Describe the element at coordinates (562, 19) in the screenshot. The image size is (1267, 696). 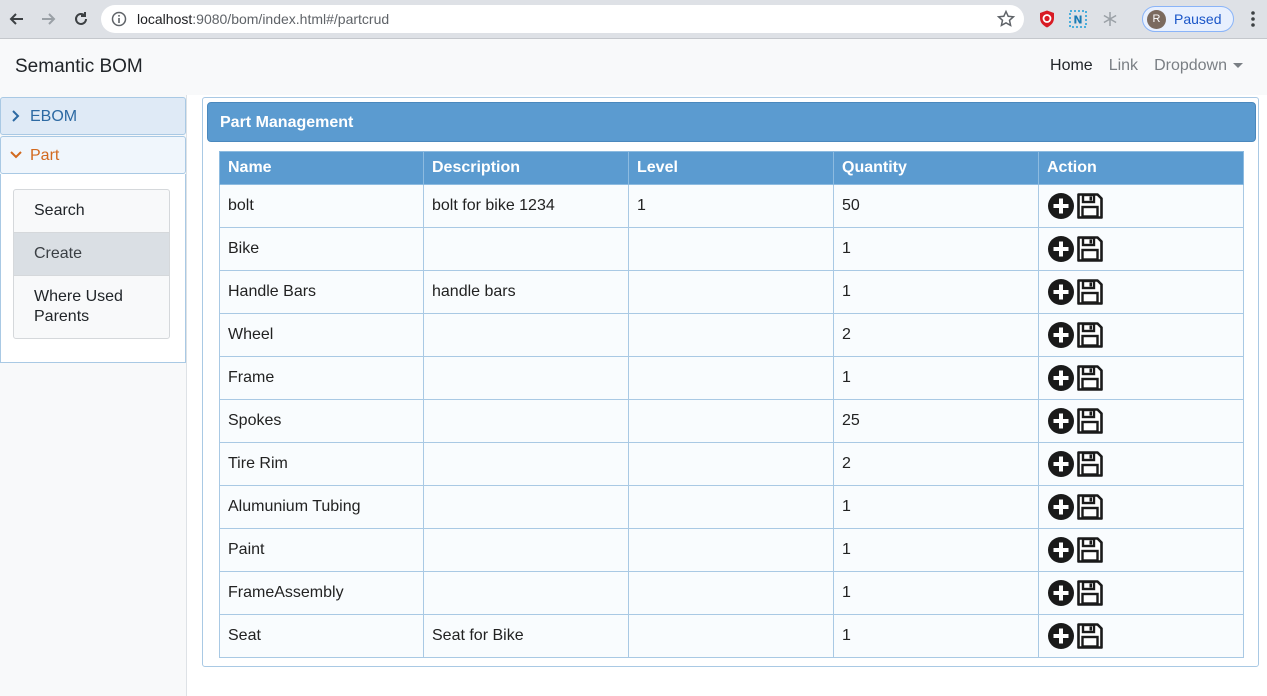
I see `address-bar: localhost:9080/bom/index.html#/partcrud` at that location.